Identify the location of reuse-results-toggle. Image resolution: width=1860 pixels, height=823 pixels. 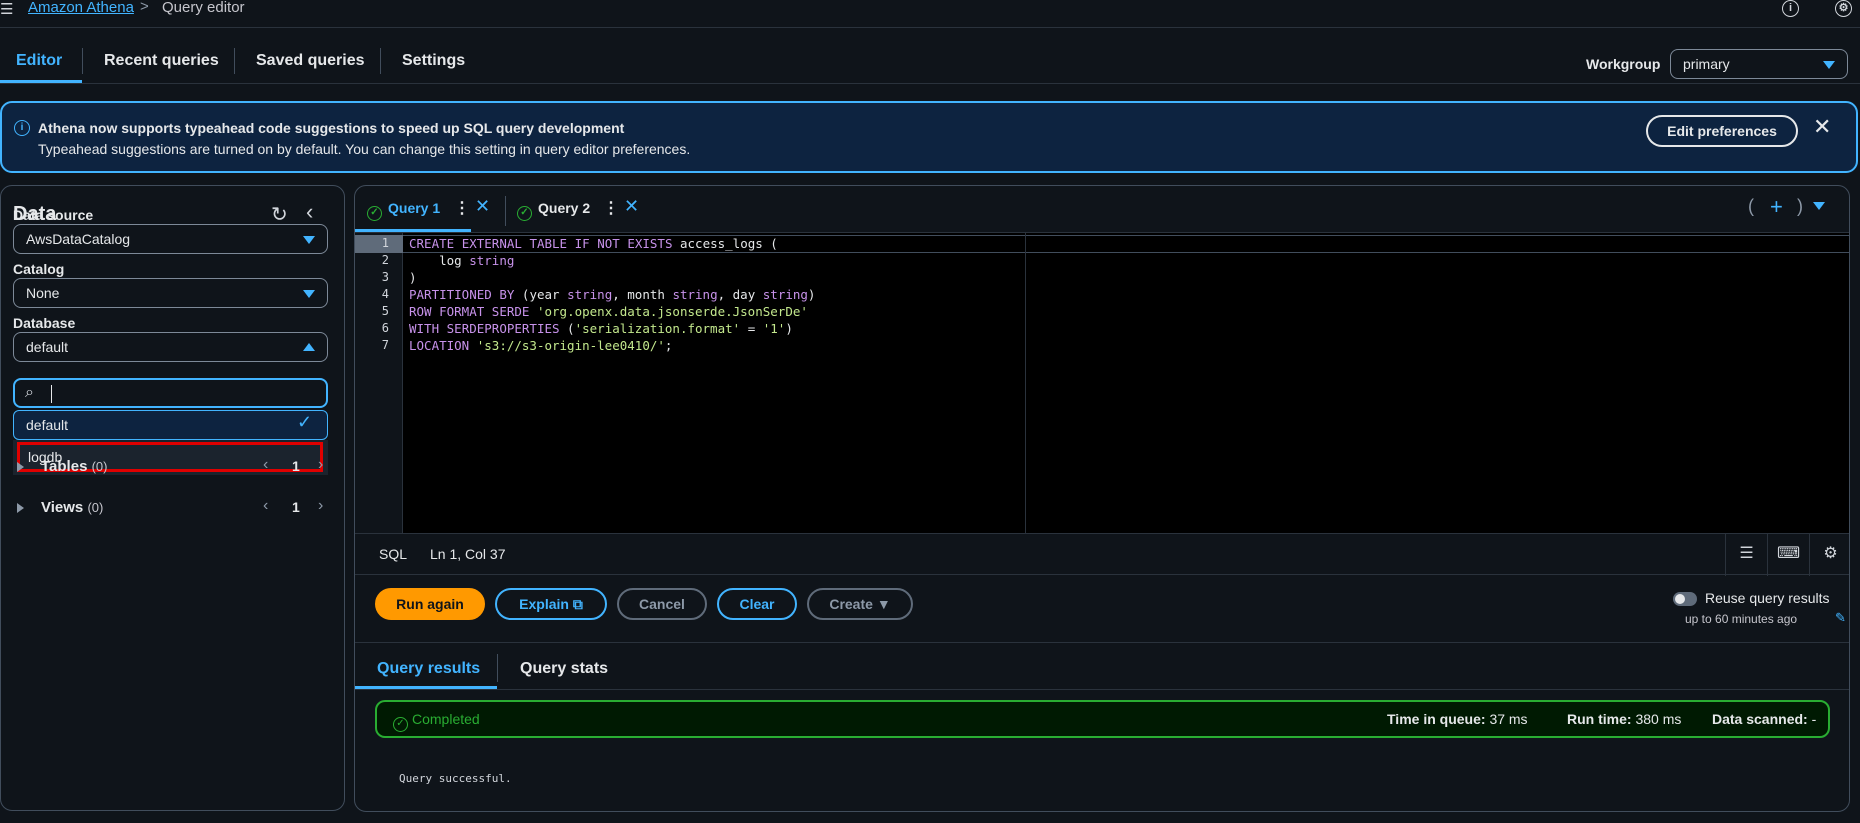
(1685, 599).